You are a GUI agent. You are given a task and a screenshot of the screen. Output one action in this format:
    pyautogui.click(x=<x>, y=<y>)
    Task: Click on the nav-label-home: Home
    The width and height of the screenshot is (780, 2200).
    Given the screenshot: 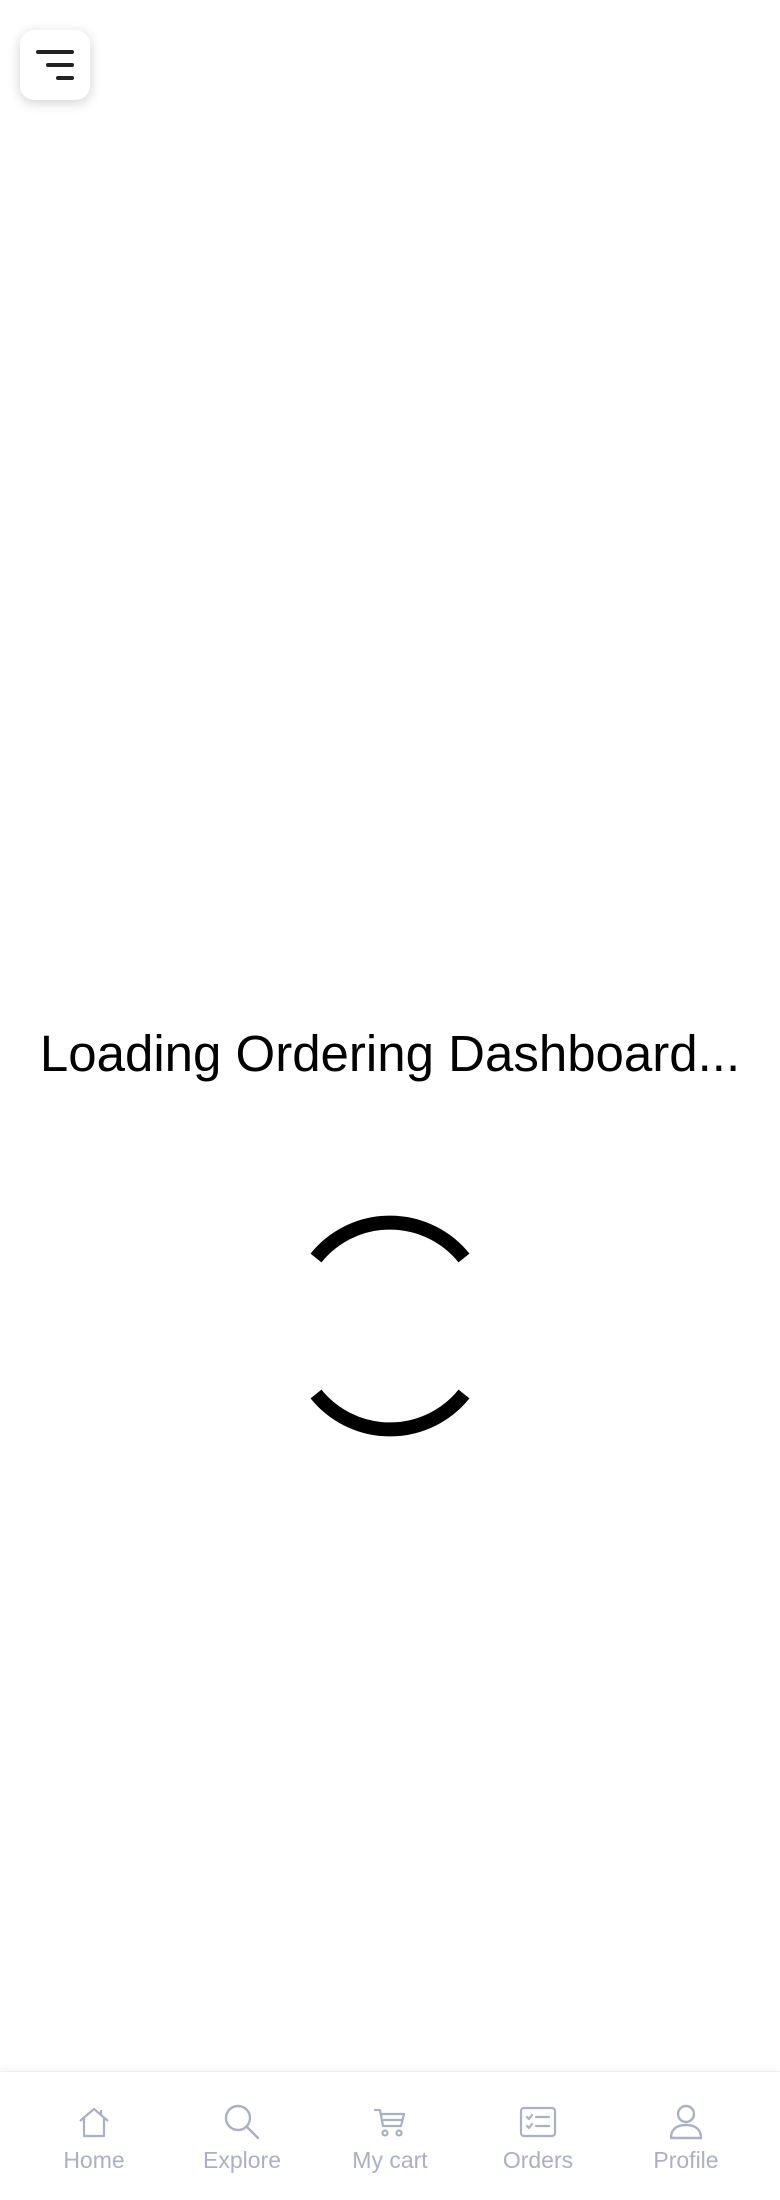 What is the action you would take?
    pyautogui.click(x=94, y=2160)
    